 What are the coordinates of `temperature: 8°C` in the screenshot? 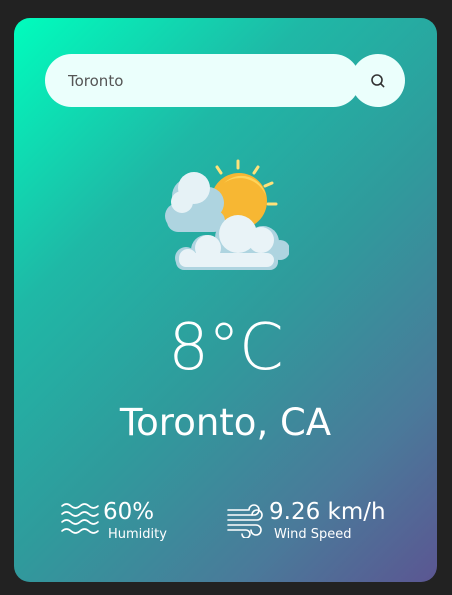 It's located at (225, 348).